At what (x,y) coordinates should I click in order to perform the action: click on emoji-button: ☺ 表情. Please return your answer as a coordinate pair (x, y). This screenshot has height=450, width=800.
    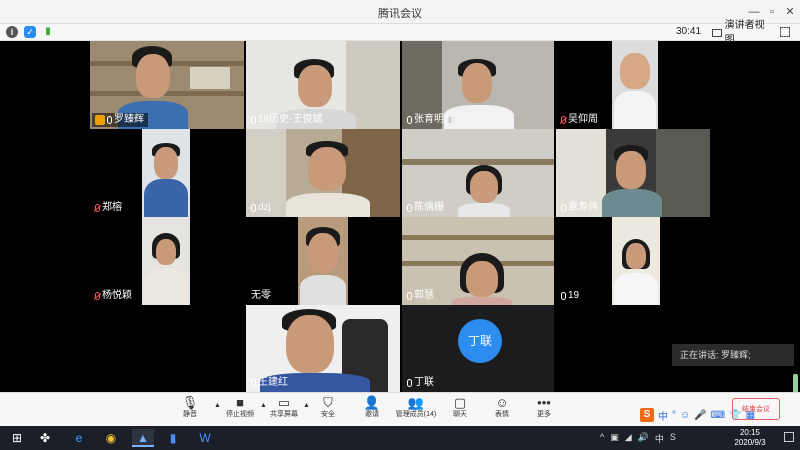
    Looking at the image, I should click on (502, 410).